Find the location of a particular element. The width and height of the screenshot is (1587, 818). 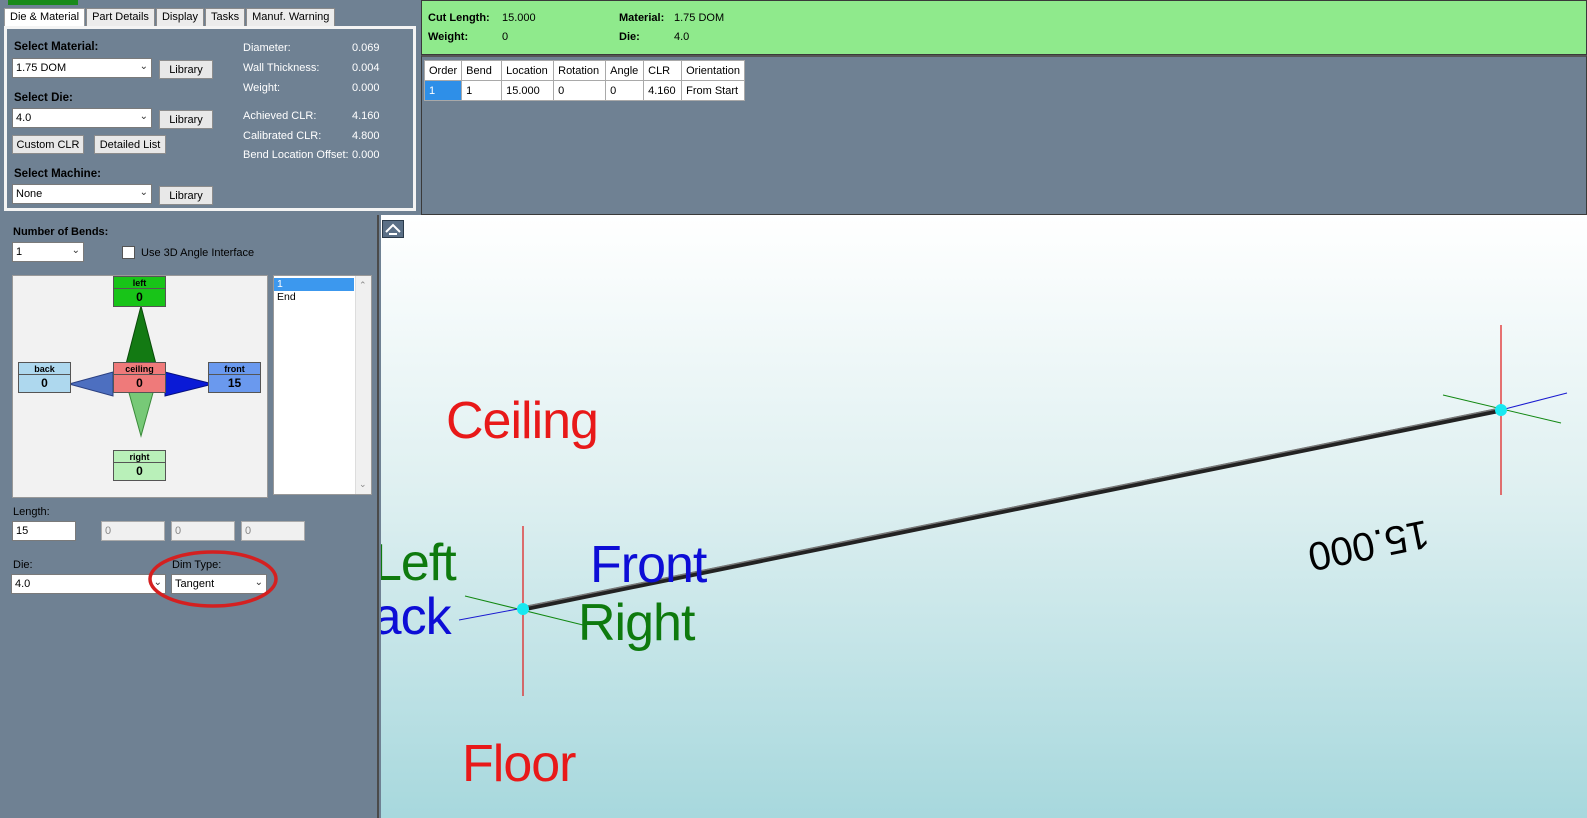

compass-back-label: back is located at coordinates (44, 369).